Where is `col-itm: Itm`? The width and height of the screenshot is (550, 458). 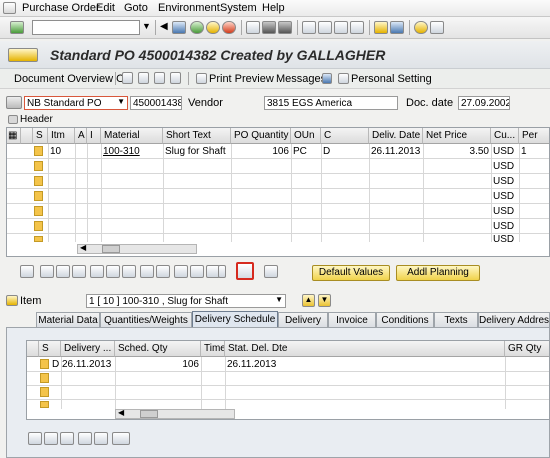
col-itm: Itm is located at coordinates (61, 136).